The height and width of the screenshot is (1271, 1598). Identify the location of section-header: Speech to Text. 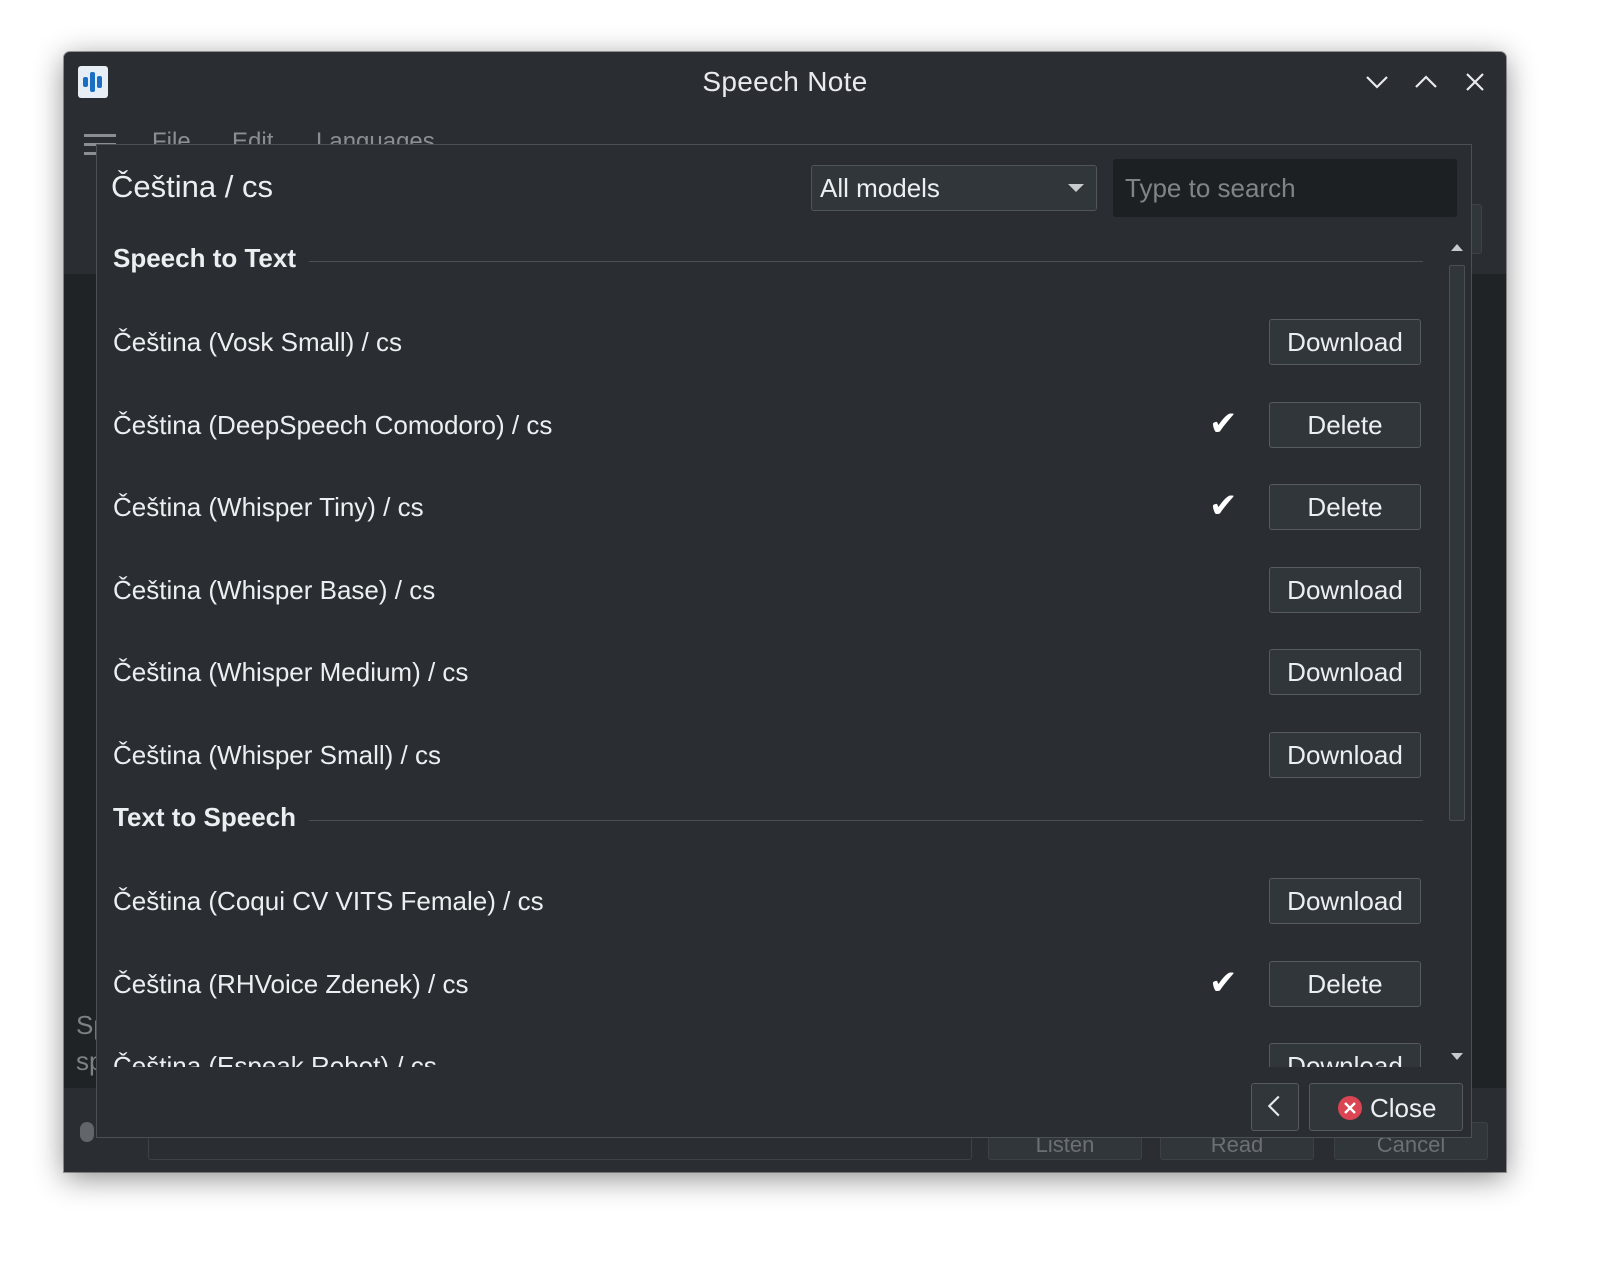
(205, 258).